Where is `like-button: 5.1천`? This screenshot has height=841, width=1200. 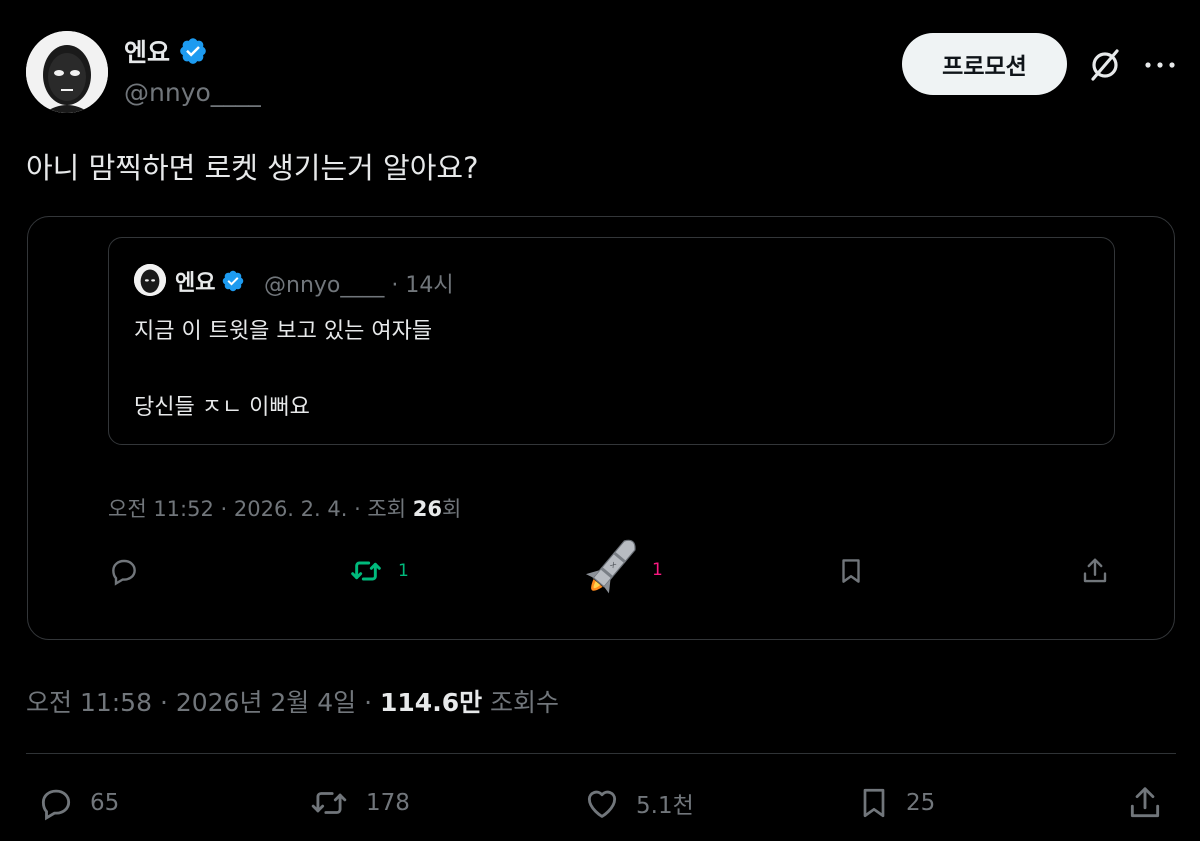 like-button: 5.1천 is located at coordinates (638, 803).